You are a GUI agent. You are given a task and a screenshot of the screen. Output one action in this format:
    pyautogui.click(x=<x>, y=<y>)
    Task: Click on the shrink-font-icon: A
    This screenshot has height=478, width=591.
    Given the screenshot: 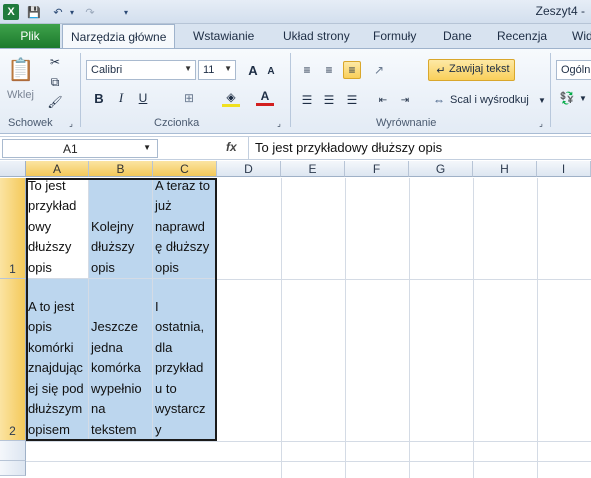 What is the action you would take?
    pyautogui.click(x=271, y=71)
    